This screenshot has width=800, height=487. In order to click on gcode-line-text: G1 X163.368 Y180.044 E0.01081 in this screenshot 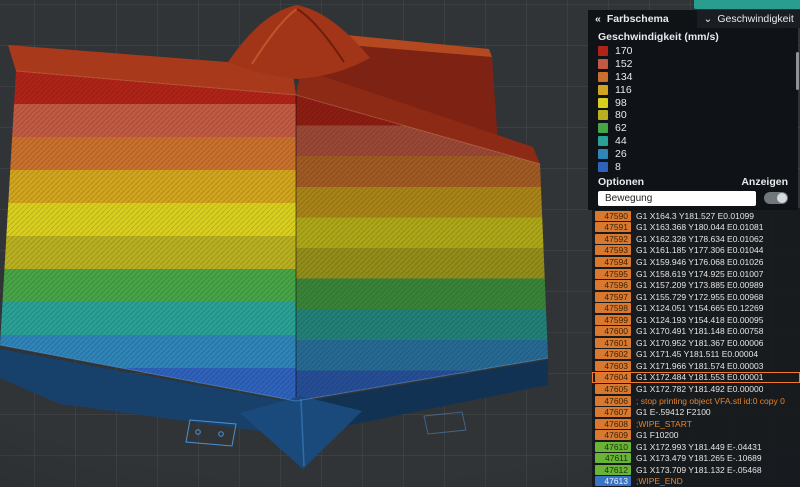, I will do `click(700, 227)`.